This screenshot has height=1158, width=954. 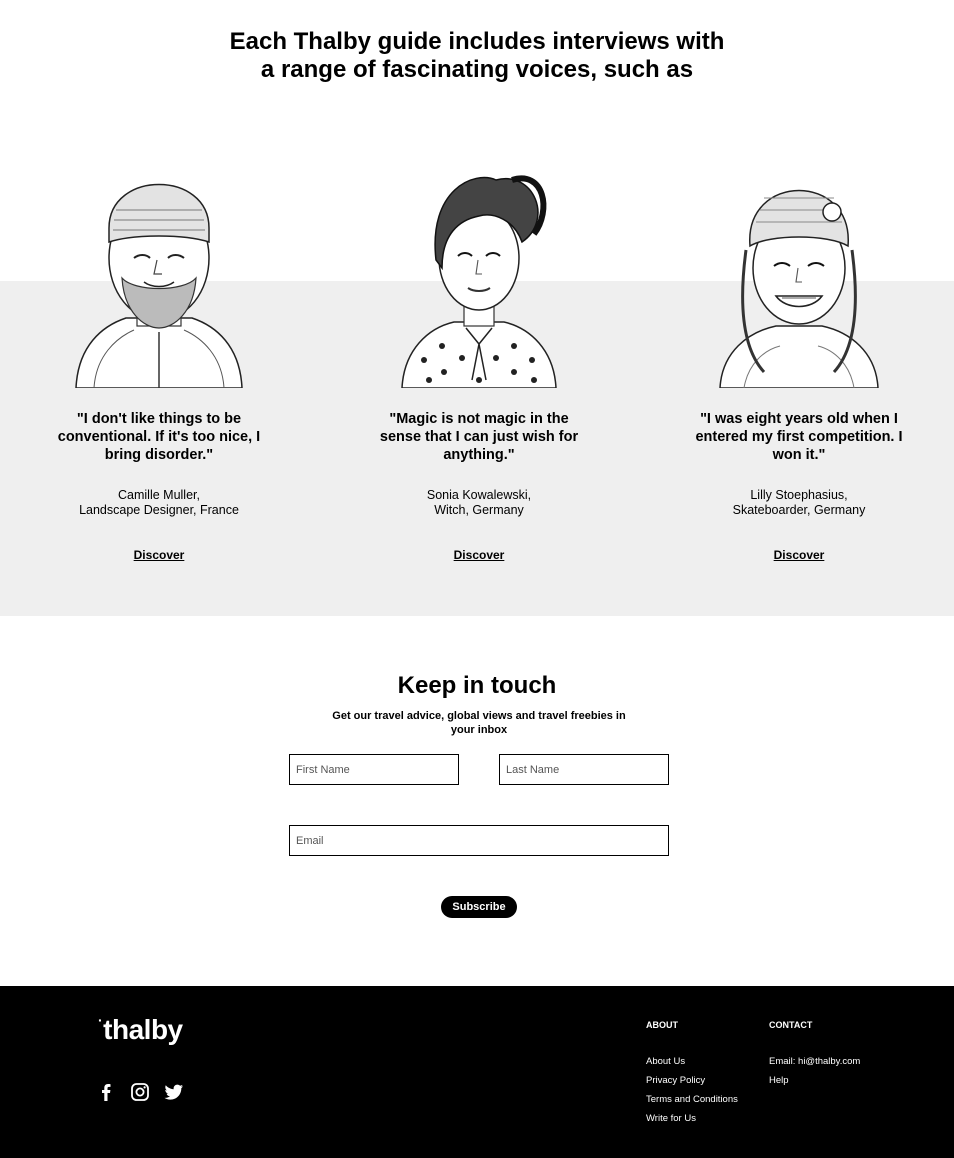 I want to click on footer-about-heading: ABOUT, so click(x=662, y=1025).